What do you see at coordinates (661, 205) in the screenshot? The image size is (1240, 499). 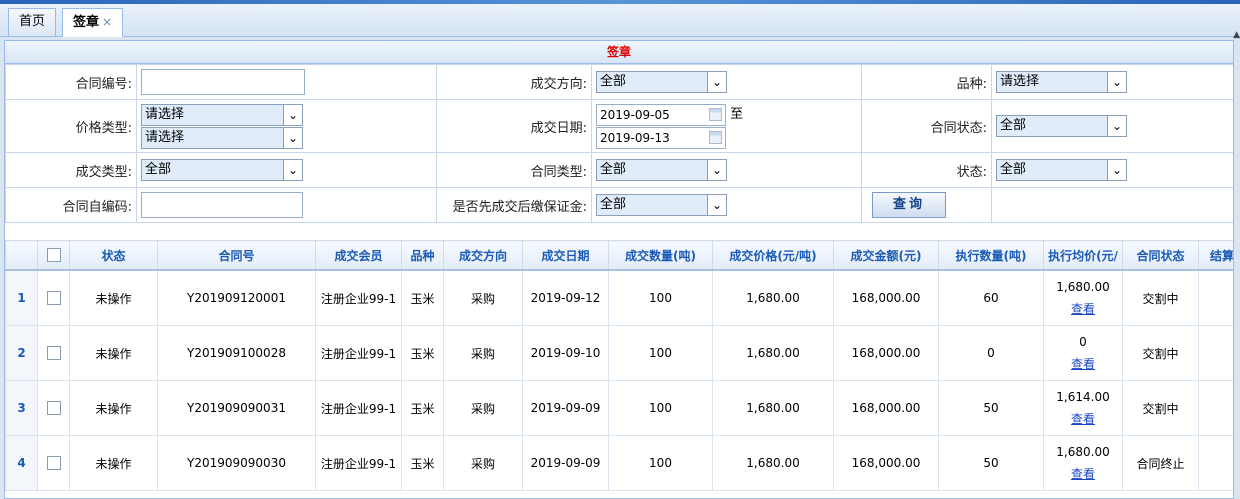 I see `deposit-select: 全部 ⌄` at bounding box center [661, 205].